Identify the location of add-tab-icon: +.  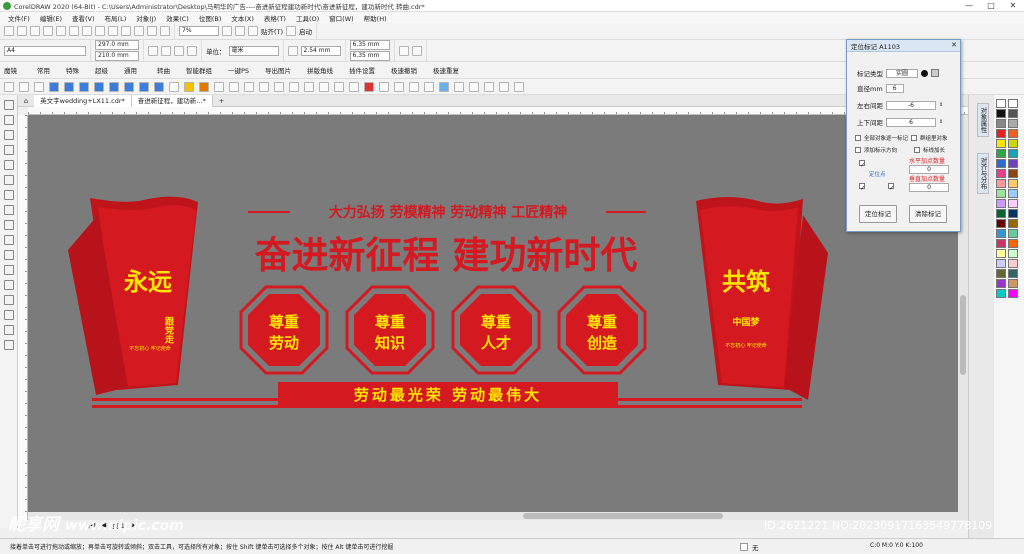
(221, 101).